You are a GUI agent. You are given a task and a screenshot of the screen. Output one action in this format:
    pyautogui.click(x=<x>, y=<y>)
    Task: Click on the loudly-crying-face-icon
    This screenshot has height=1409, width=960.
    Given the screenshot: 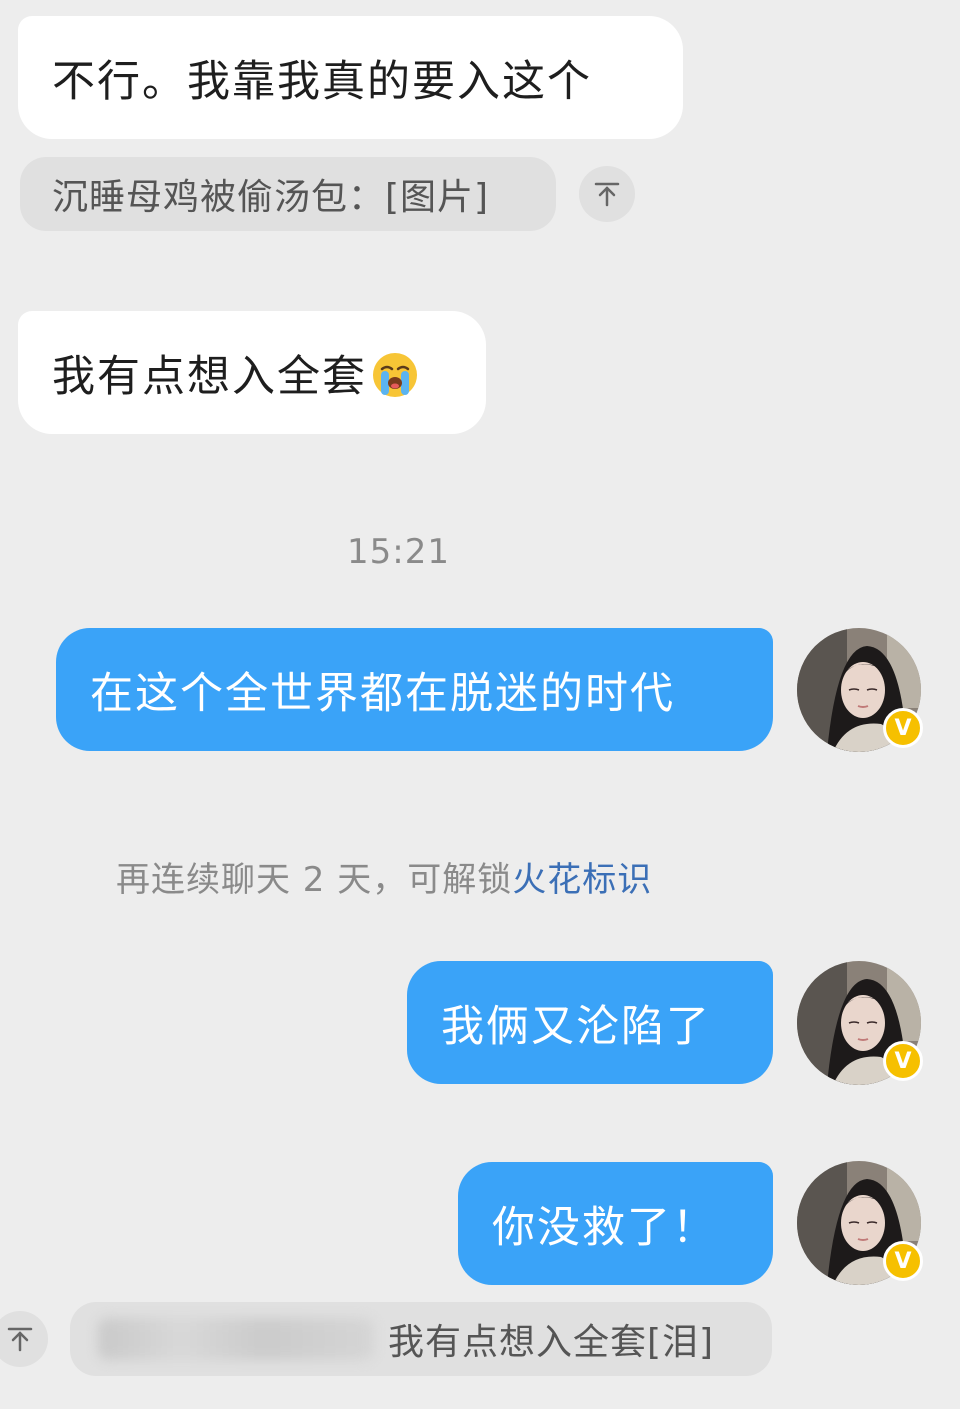 What is the action you would take?
    pyautogui.click(x=395, y=375)
    